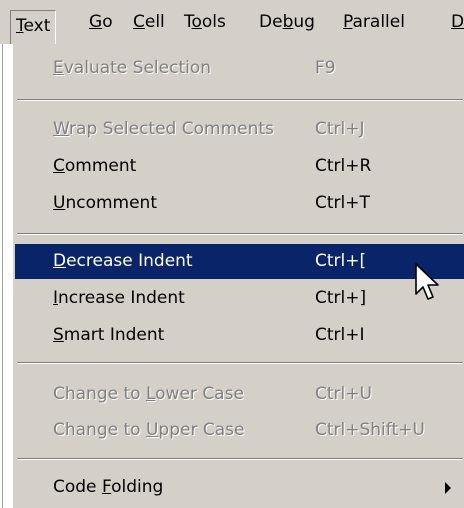 This screenshot has height=508, width=464. Describe the element at coordinates (2, 276) in the screenshot. I see `window-edge` at that location.